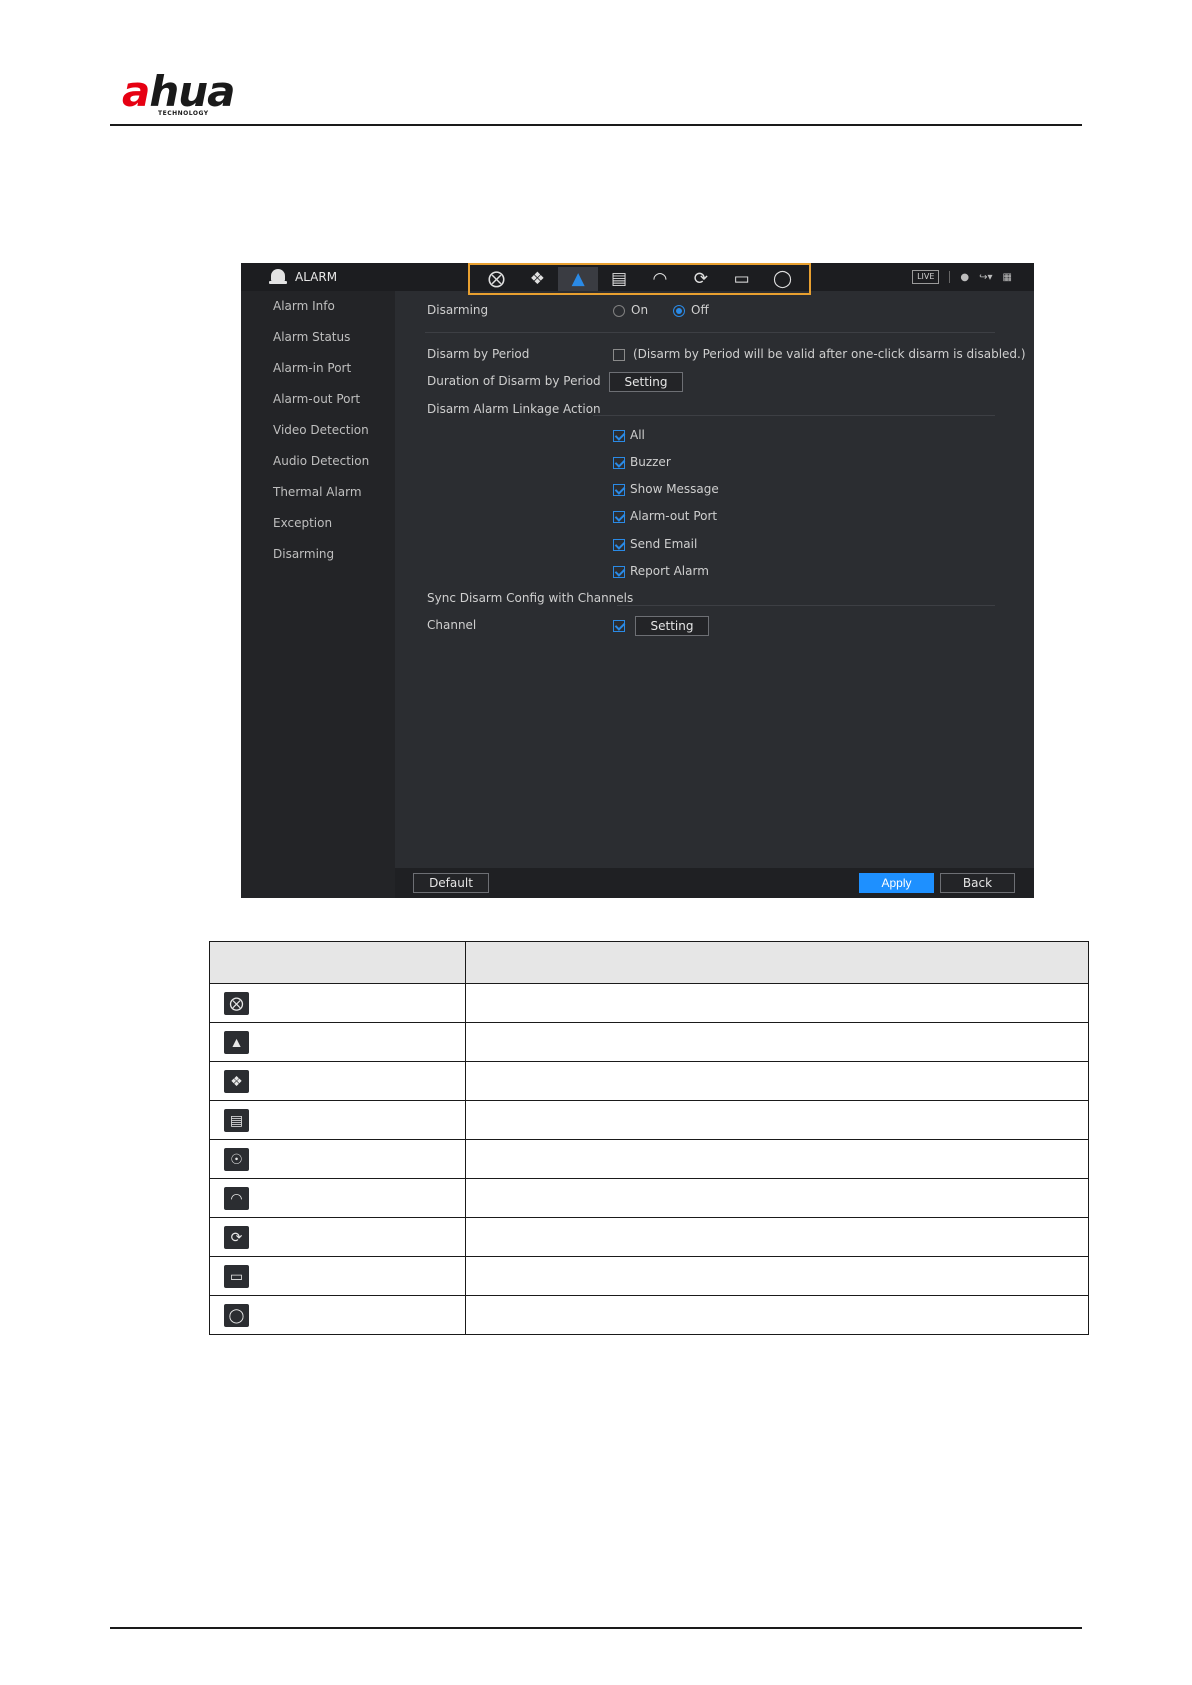 This screenshot has height=1685, width=1192. Describe the element at coordinates (318, 337) in the screenshot. I see `sidebar-item-alarm-status: Alarm Status` at that location.